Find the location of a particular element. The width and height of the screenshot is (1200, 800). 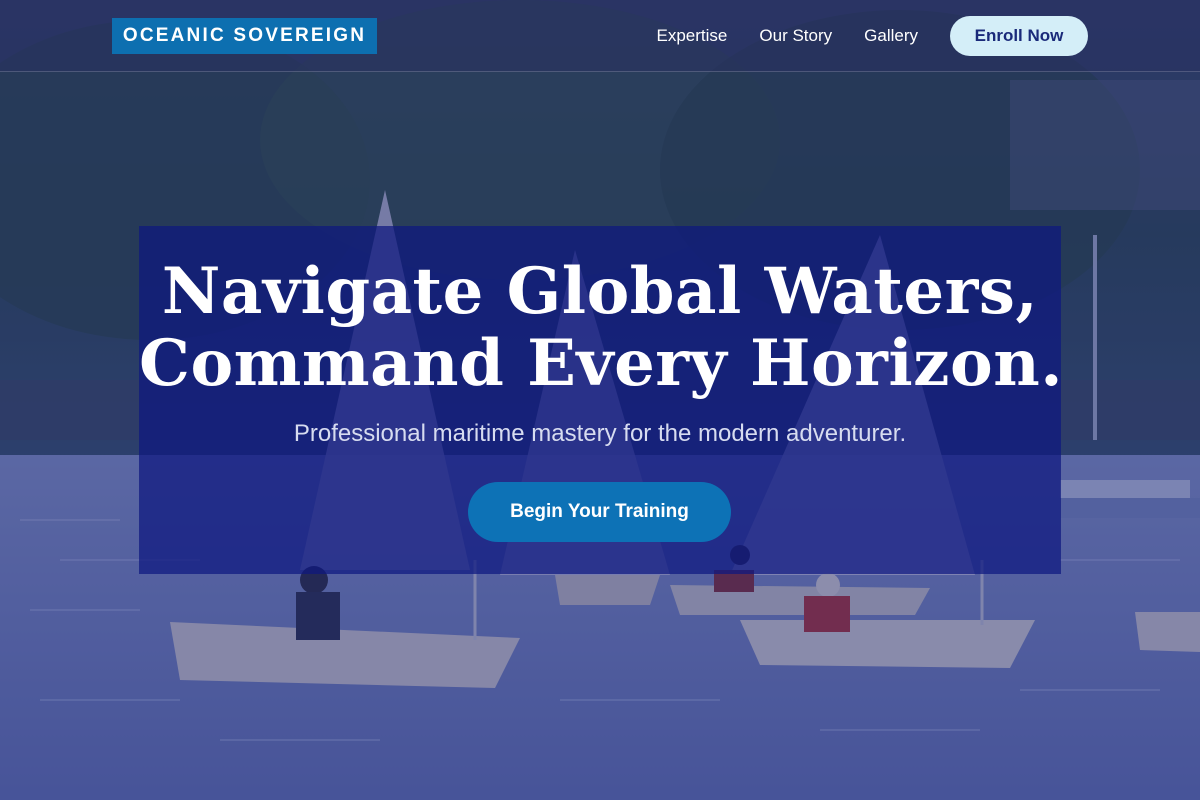

nav-link-our-story: Our Story is located at coordinates (795, 36).